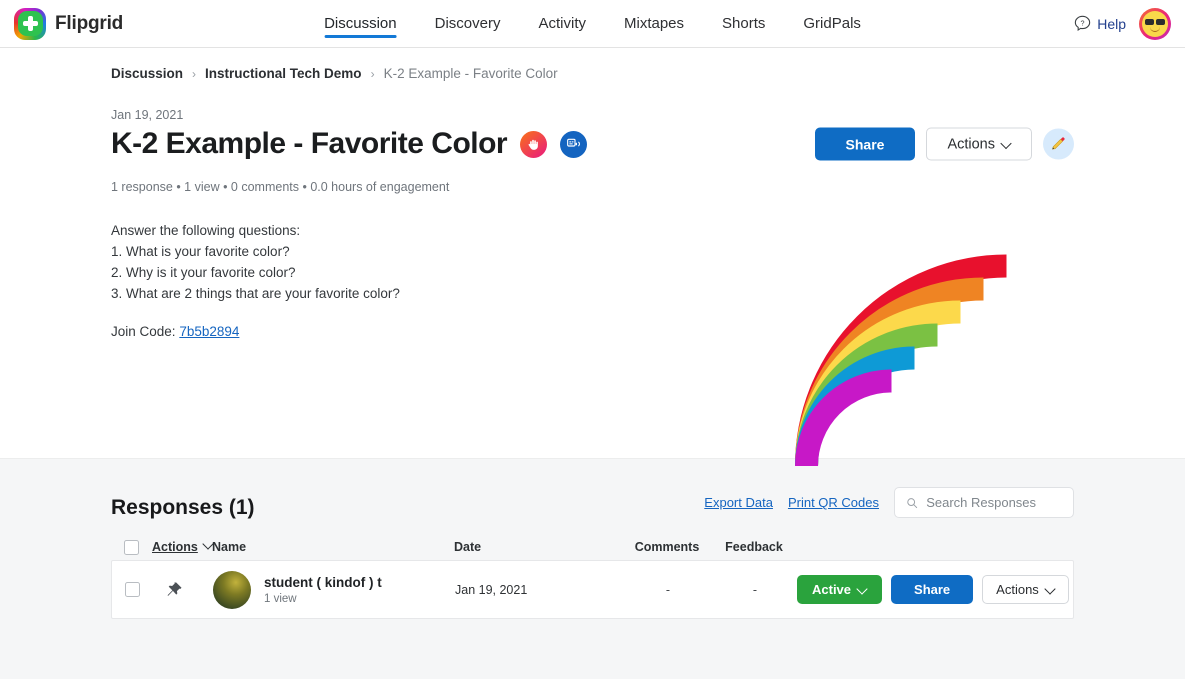 This screenshot has width=1185, height=679. What do you see at coordinates (668, 589) in the screenshot?
I see `row-comments: -` at bounding box center [668, 589].